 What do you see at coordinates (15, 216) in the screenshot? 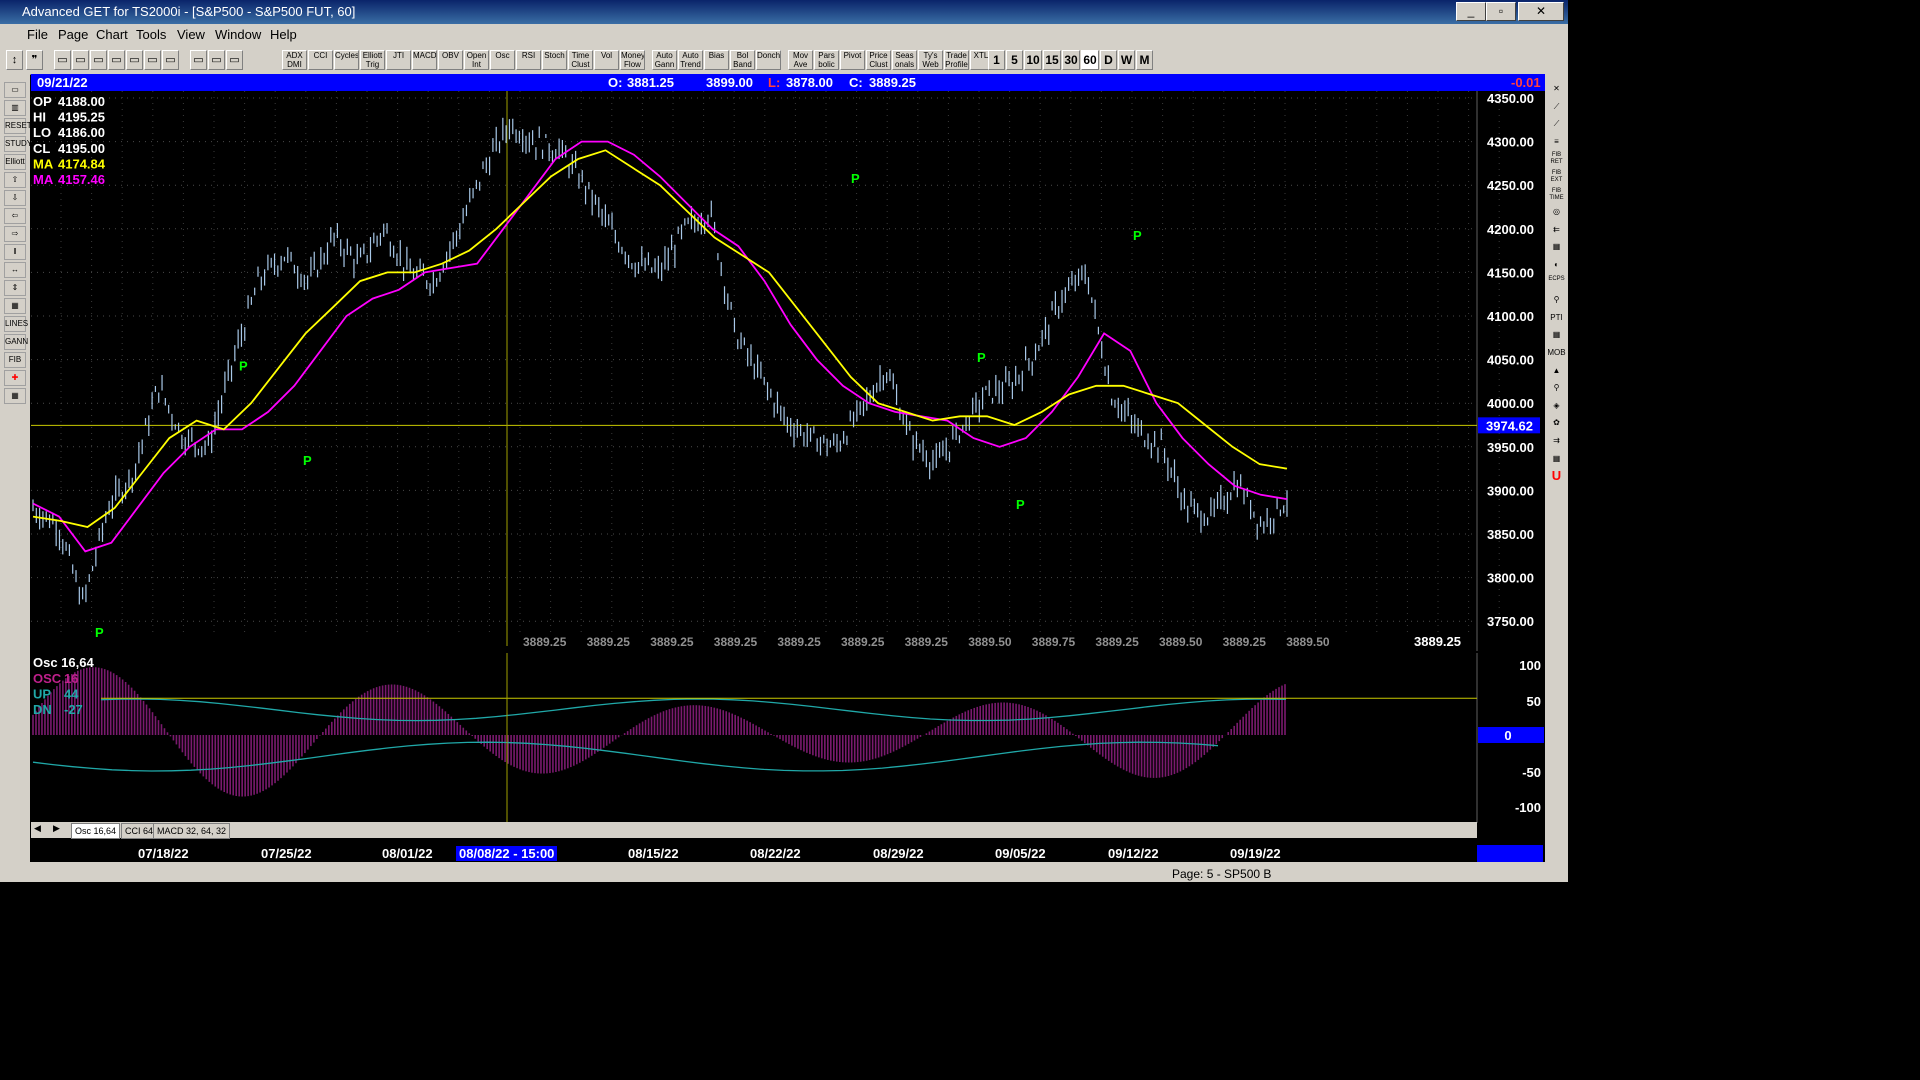
I see `left-tool-7: ⇦` at bounding box center [15, 216].